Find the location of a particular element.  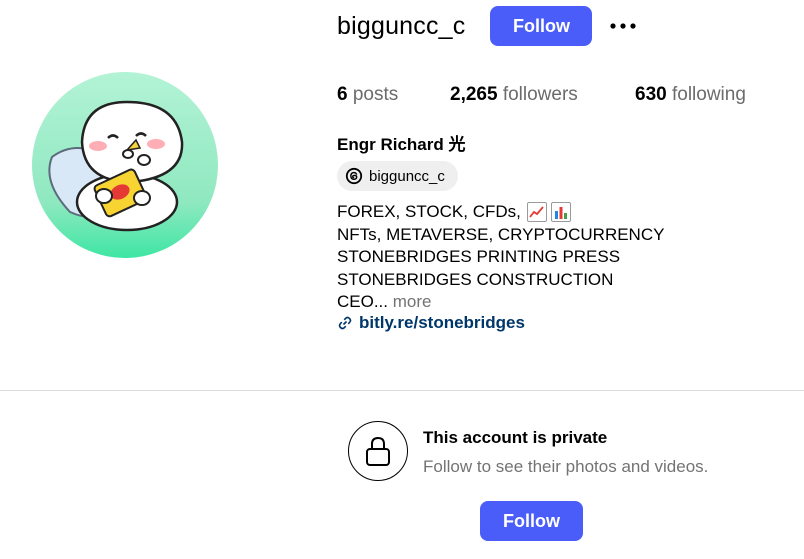

bio-line-text: FOREX, STOCK, CFDs, is located at coordinates (429, 211).